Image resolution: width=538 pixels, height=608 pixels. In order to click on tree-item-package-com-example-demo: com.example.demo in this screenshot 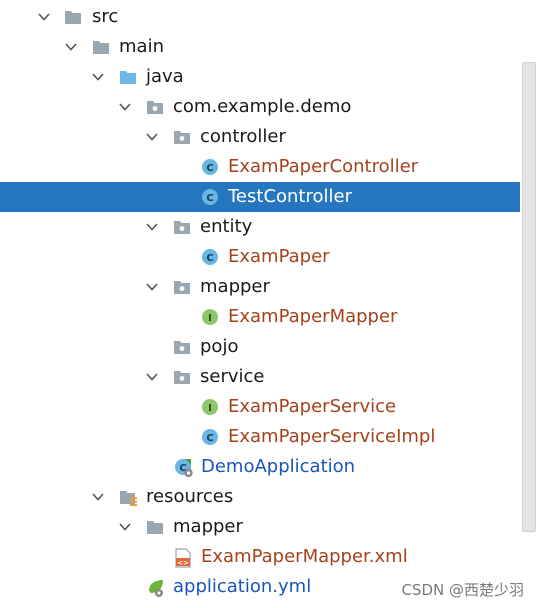, I will do `click(269, 107)`.